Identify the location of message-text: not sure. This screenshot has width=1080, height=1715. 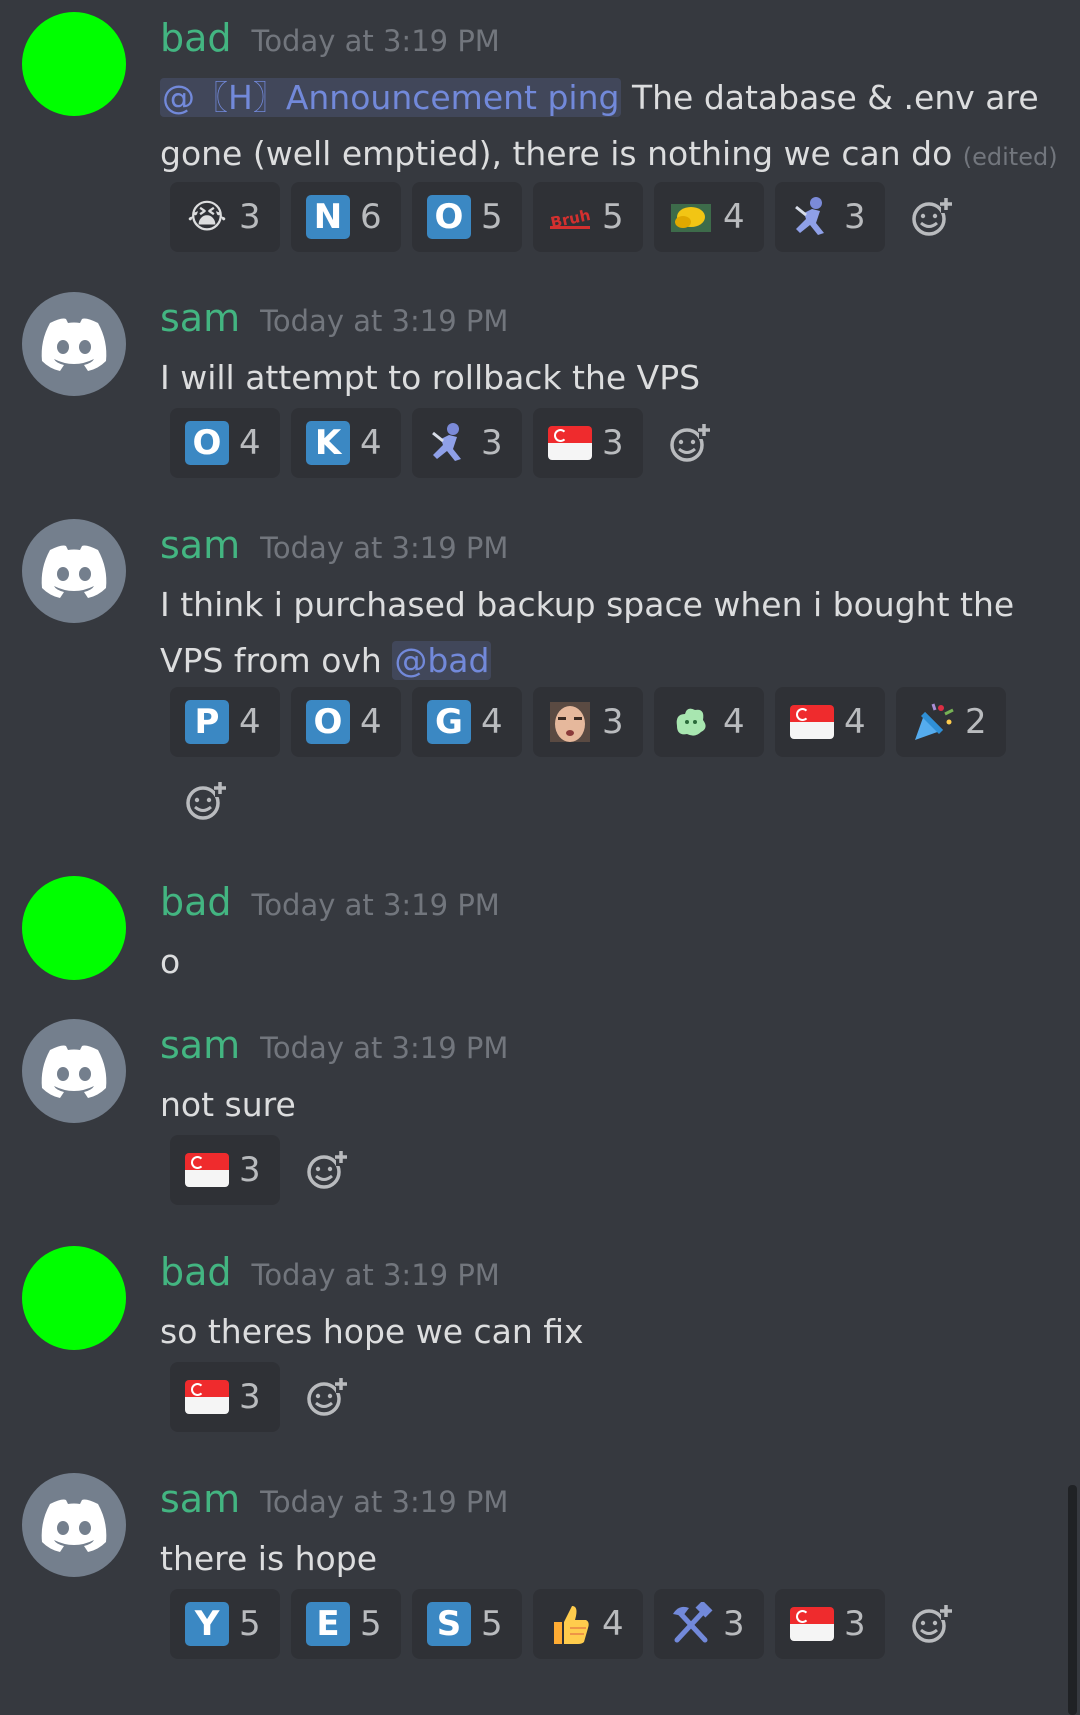
(228, 1104).